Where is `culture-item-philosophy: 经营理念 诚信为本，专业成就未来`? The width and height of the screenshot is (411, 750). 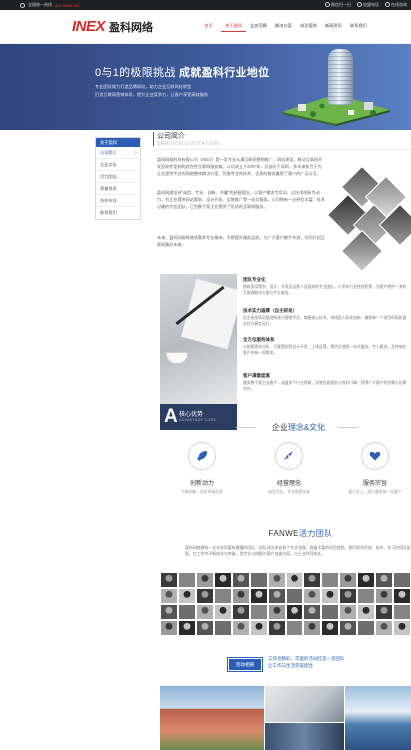
culture-item-philosophy: 经营理念 诚信为本，专业成就未来 is located at coordinates (289, 468).